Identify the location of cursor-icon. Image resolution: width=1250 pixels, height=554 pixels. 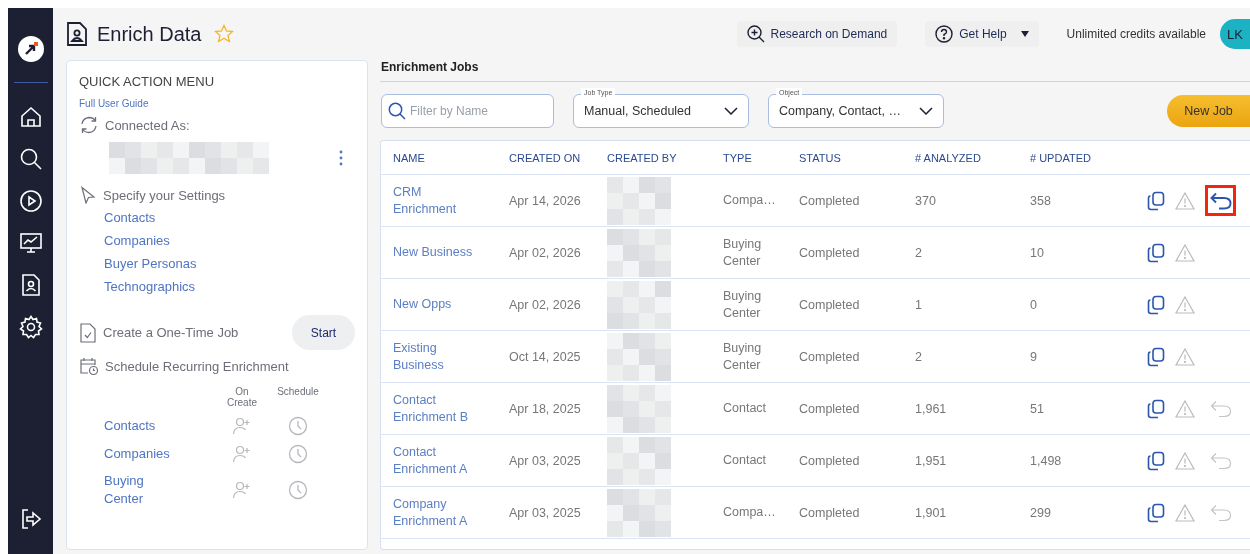
(88, 195).